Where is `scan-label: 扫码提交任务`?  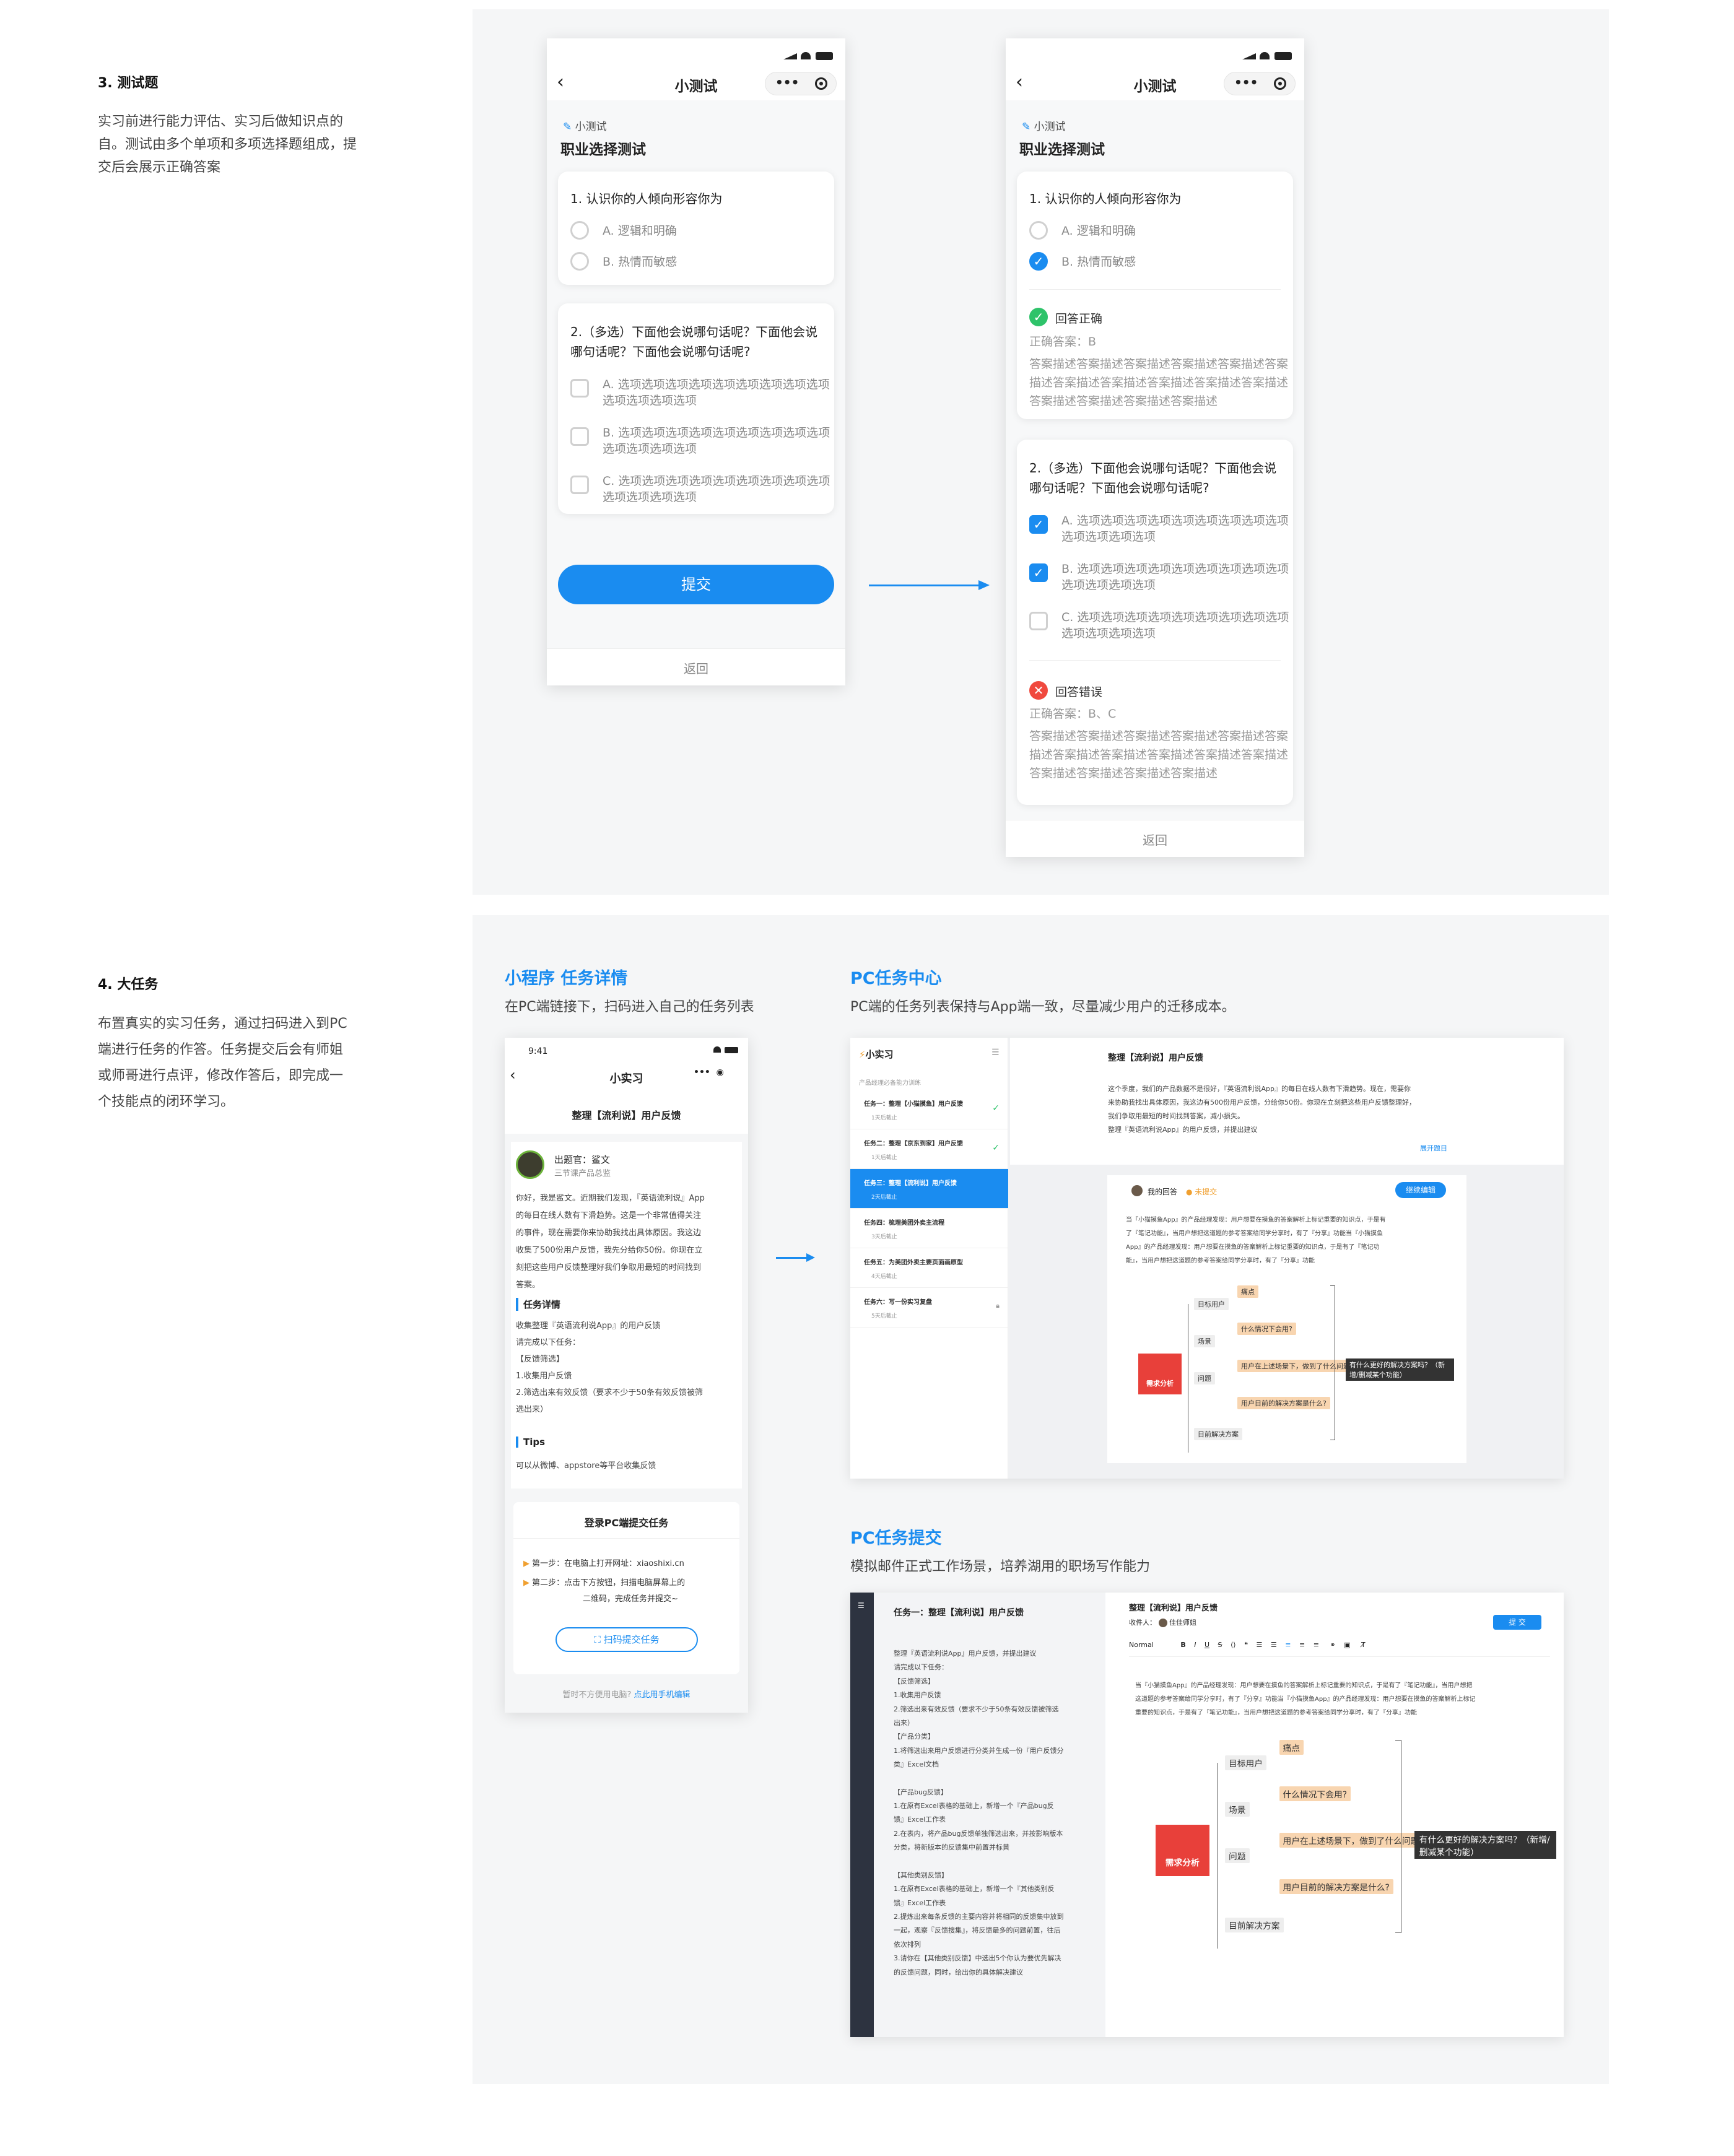 scan-label: 扫码提交任务 is located at coordinates (631, 1639).